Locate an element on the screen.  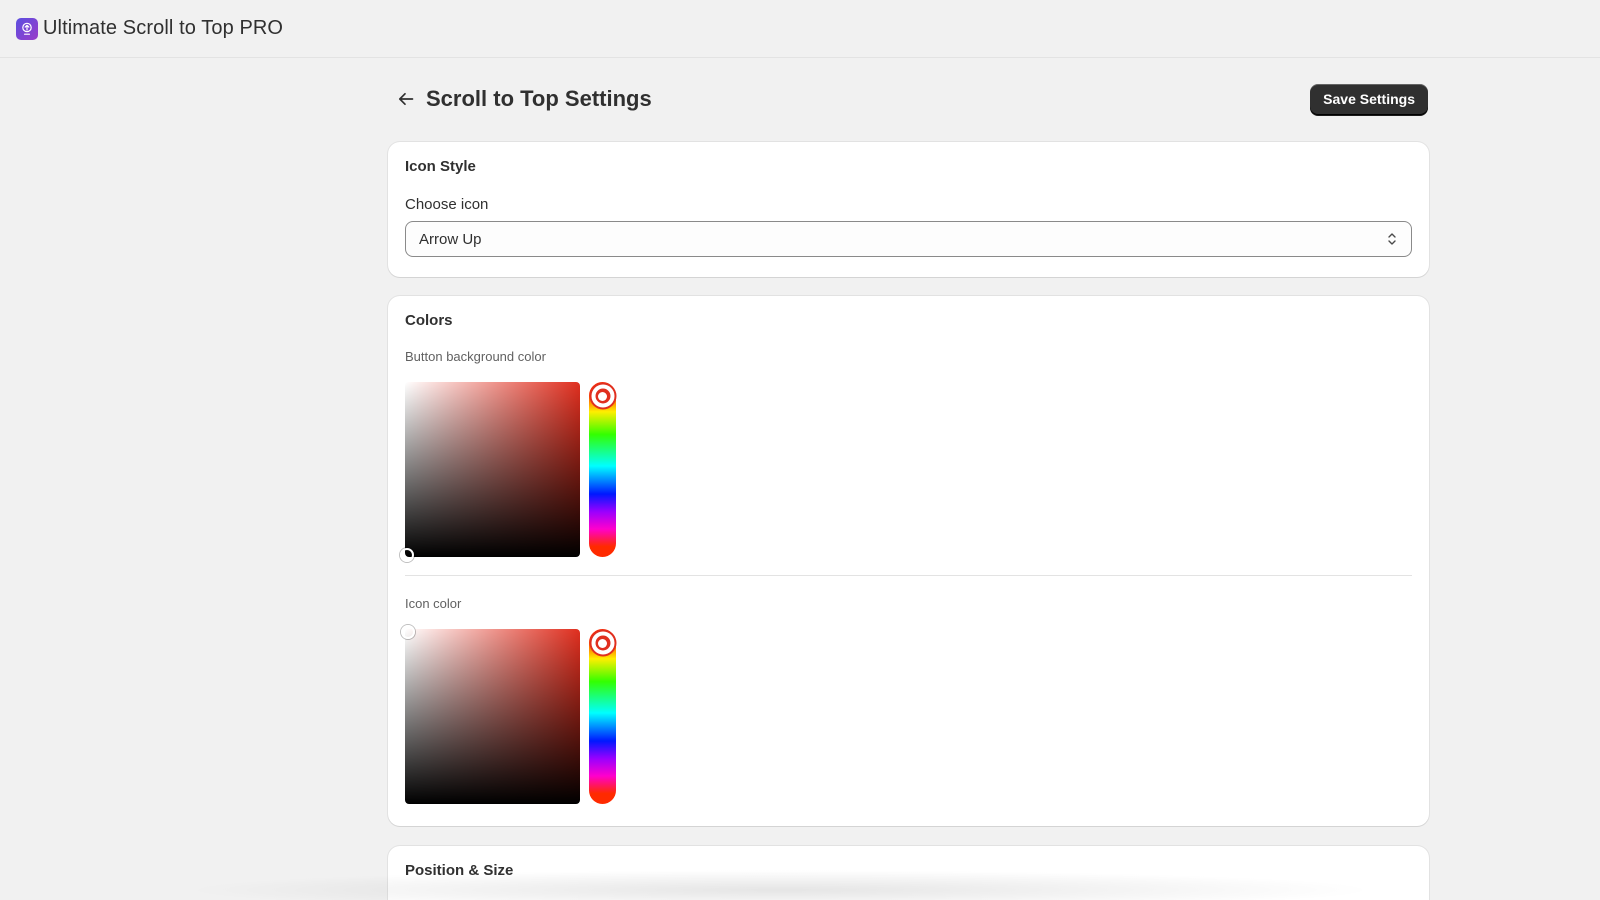
button-bg-saturation-brightness-area is located at coordinates (490, 472).